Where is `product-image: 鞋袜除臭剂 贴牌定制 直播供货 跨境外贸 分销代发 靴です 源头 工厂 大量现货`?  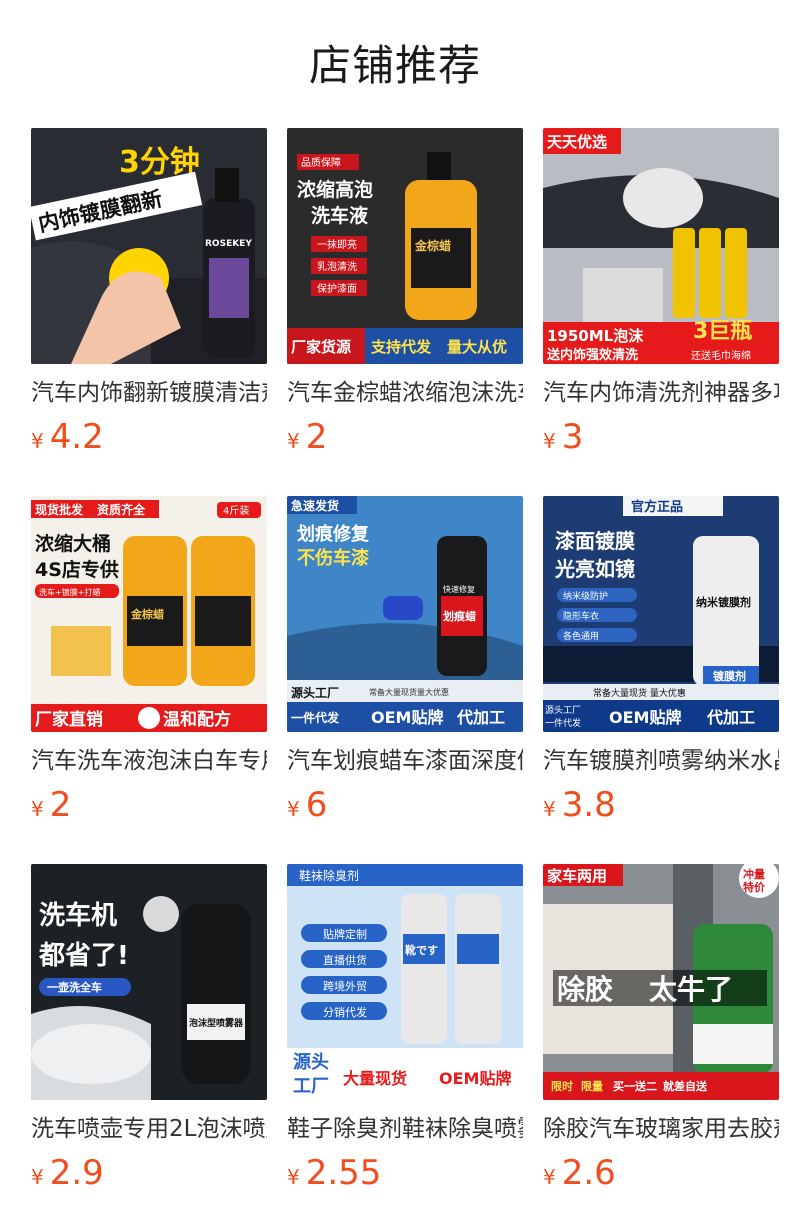 product-image: 鞋袜除臭剂 贴牌定制 直播供货 跨境外贸 分销代发 靴です 源头 工厂 大量现货 is located at coordinates (405, 982).